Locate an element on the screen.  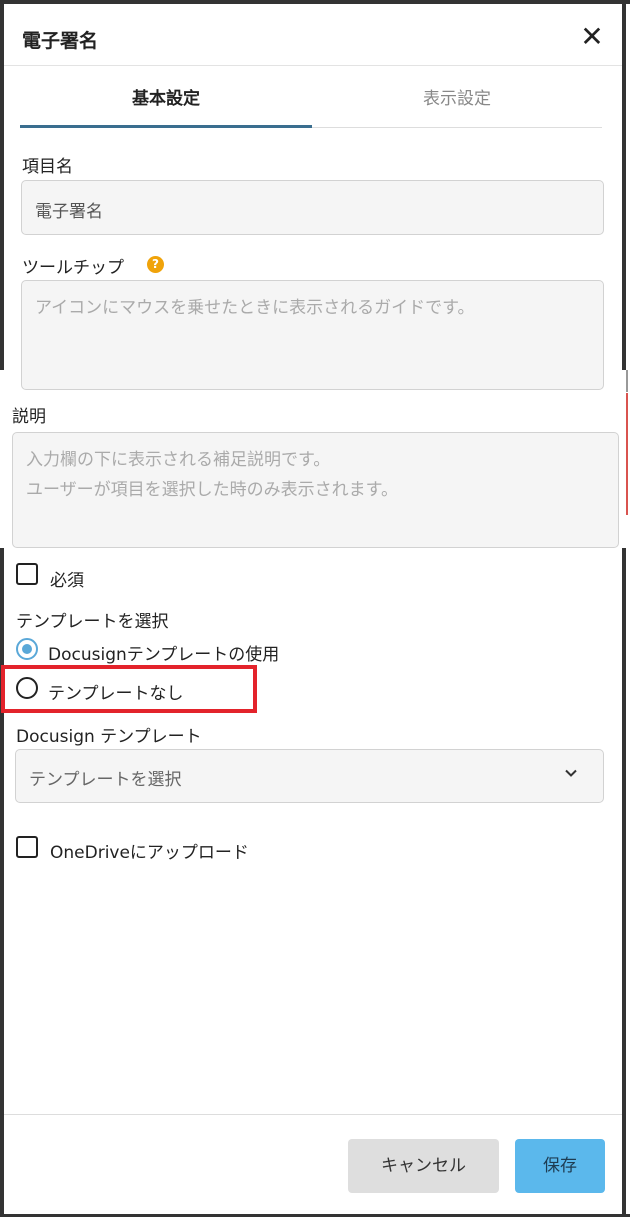
close-icon: ✕ is located at coordinates (592, 37).